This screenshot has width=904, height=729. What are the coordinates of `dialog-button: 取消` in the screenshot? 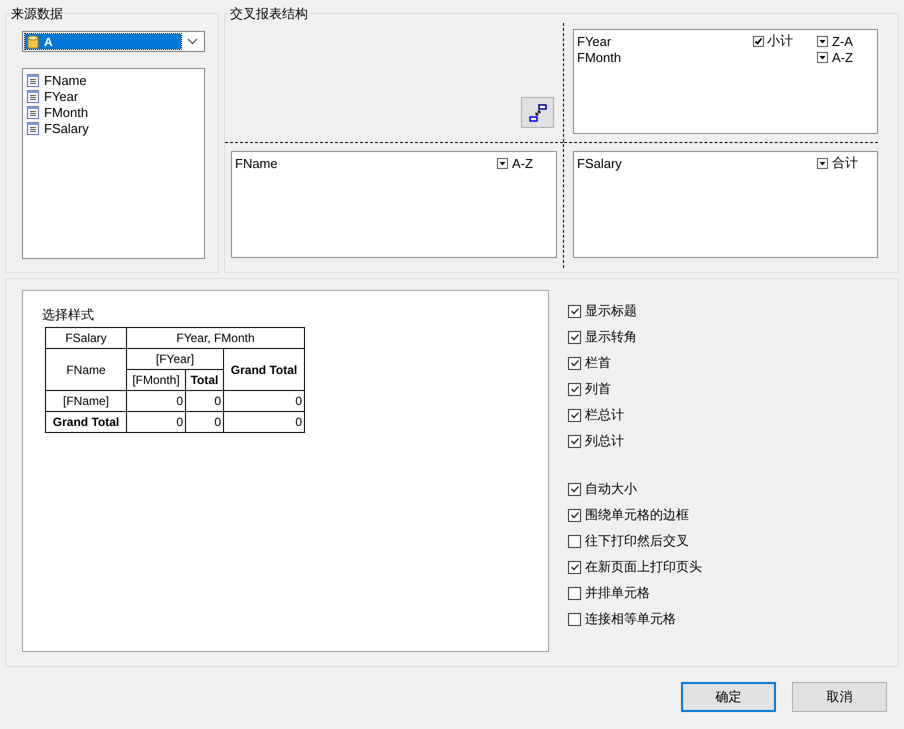 It's located at (839, 697).